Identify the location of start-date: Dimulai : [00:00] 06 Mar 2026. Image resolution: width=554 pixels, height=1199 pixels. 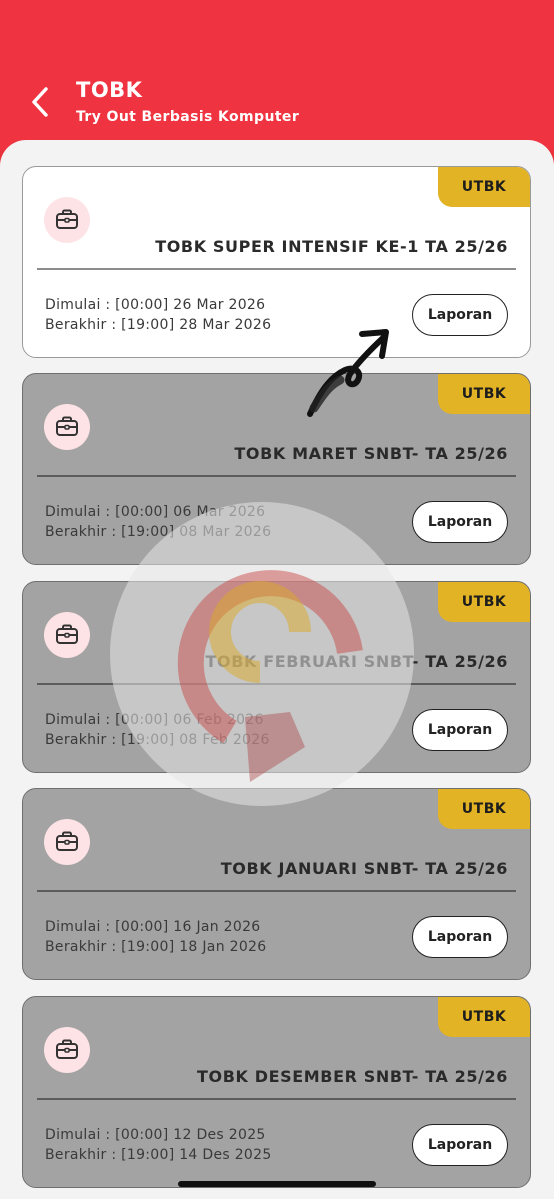
(155, 512).